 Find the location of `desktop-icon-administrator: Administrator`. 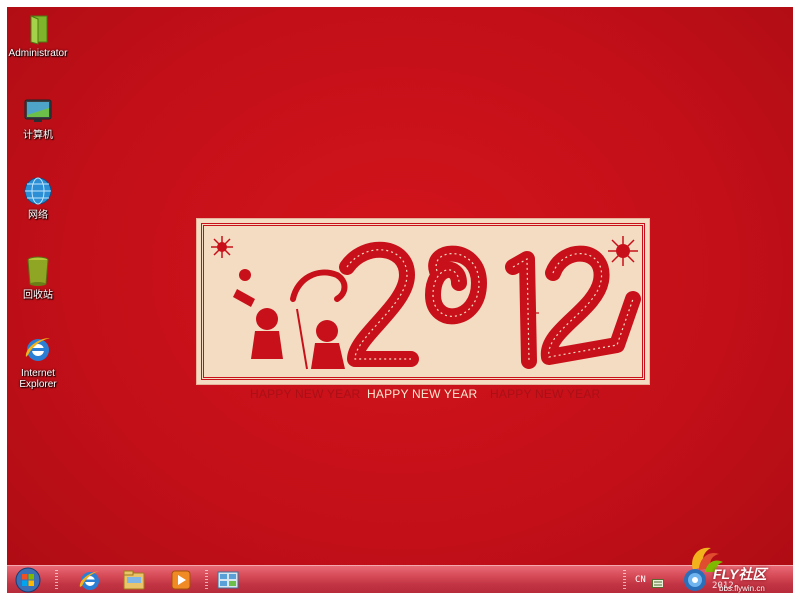

desktop-icon-administrator: Administrator is located at coordinates (38, 36).